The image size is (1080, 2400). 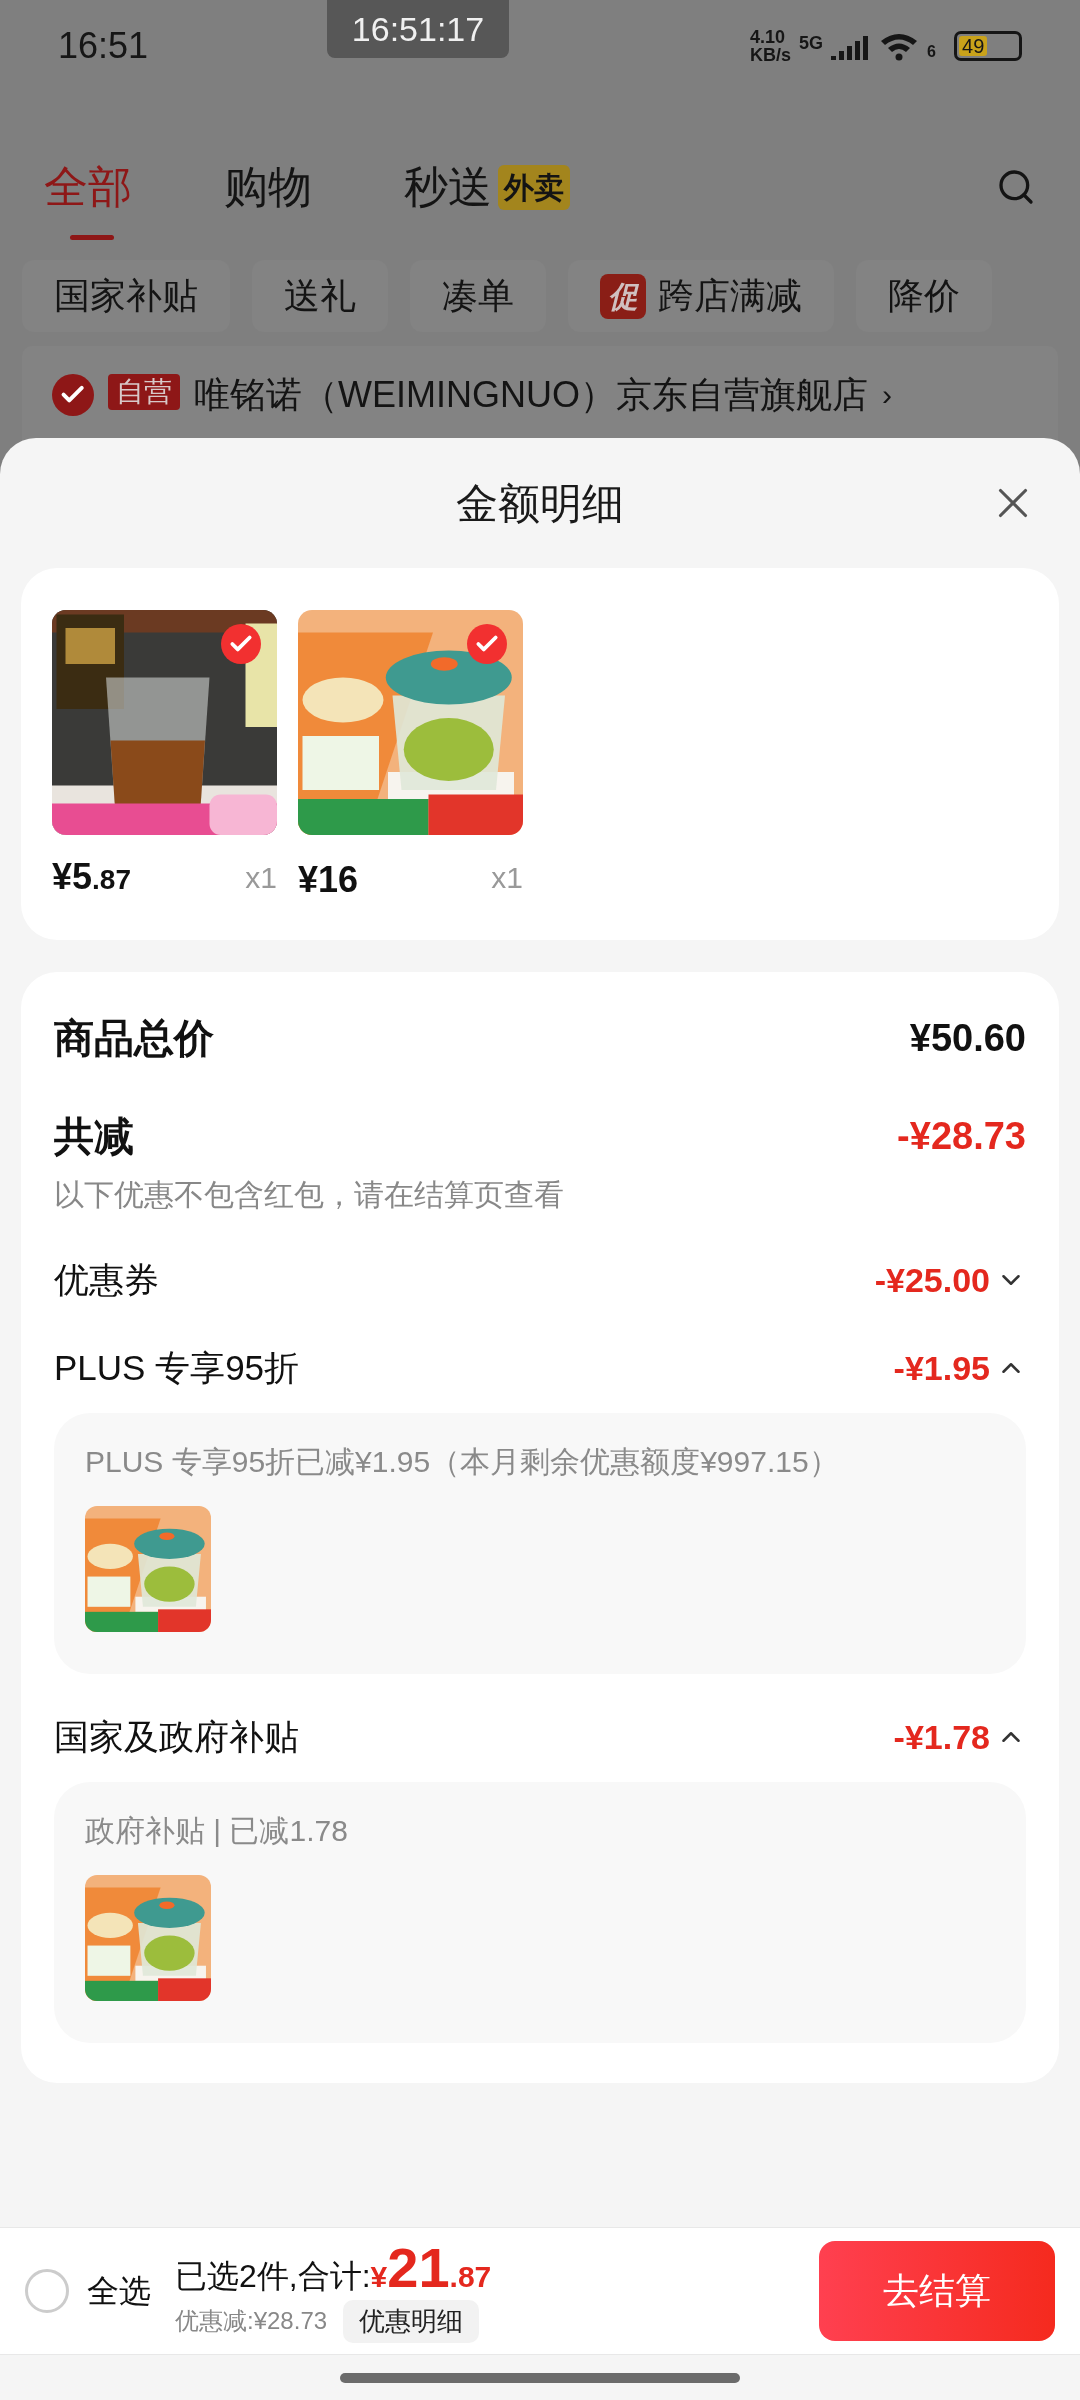 What do you see at coordinates (217, 1831) in the screenshot?
I see `discount-detail: 政府补贴 | 已减1.78` at bounding box center [217, 1831].